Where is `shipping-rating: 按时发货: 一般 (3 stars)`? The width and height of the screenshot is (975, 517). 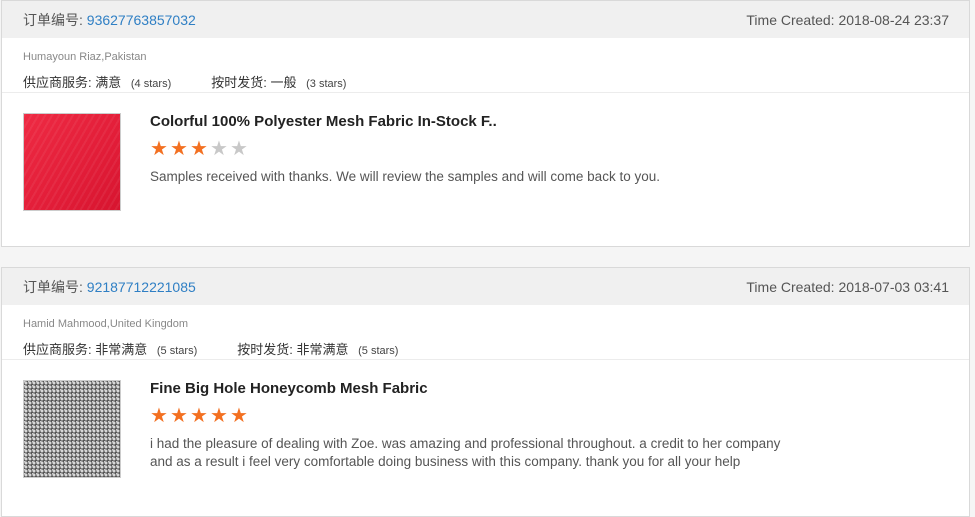 shipping-rating: 按时发货: 一般 (3 stars) is located at coordinates (278, 81).